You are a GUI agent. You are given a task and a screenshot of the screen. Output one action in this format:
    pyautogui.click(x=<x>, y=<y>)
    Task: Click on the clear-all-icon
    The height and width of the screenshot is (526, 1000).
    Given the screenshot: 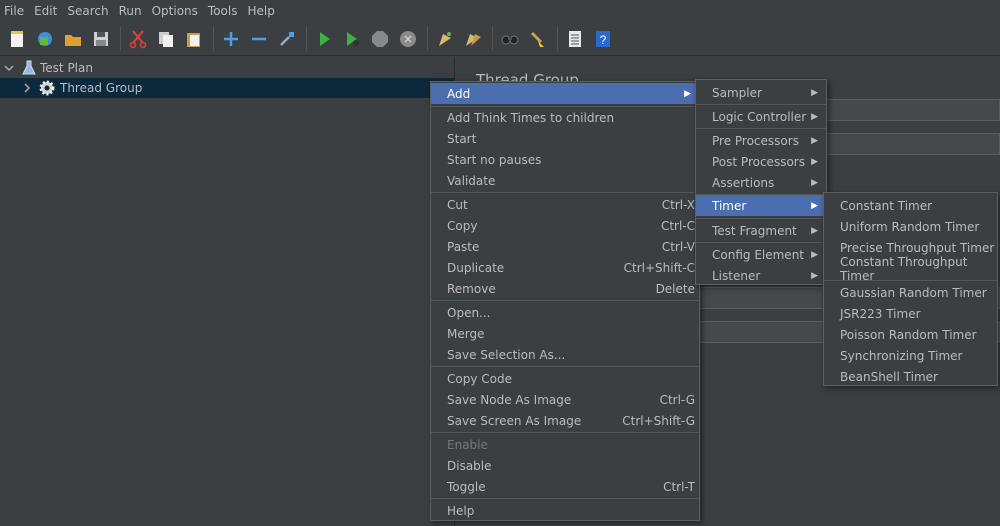 What is the action you would take?
    pyautogui.click(x=473, y=39)
    